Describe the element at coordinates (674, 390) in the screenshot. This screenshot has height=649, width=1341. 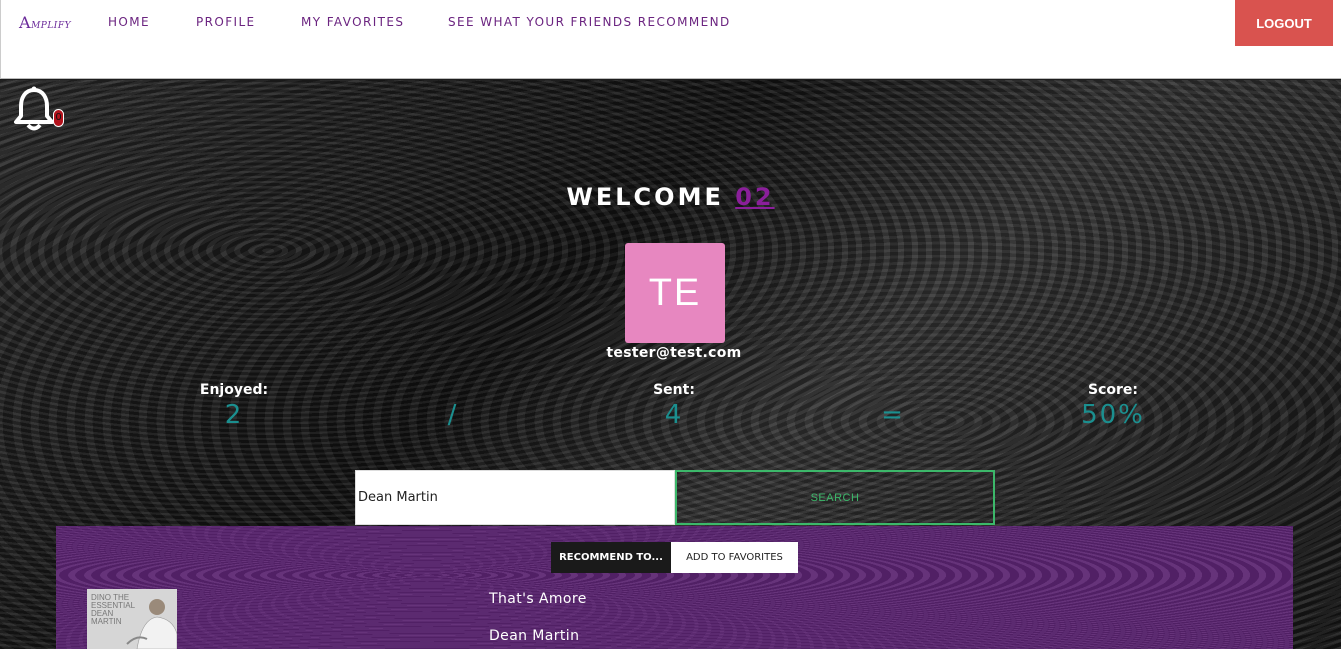
I see `sent-label: Sent:` at that location.